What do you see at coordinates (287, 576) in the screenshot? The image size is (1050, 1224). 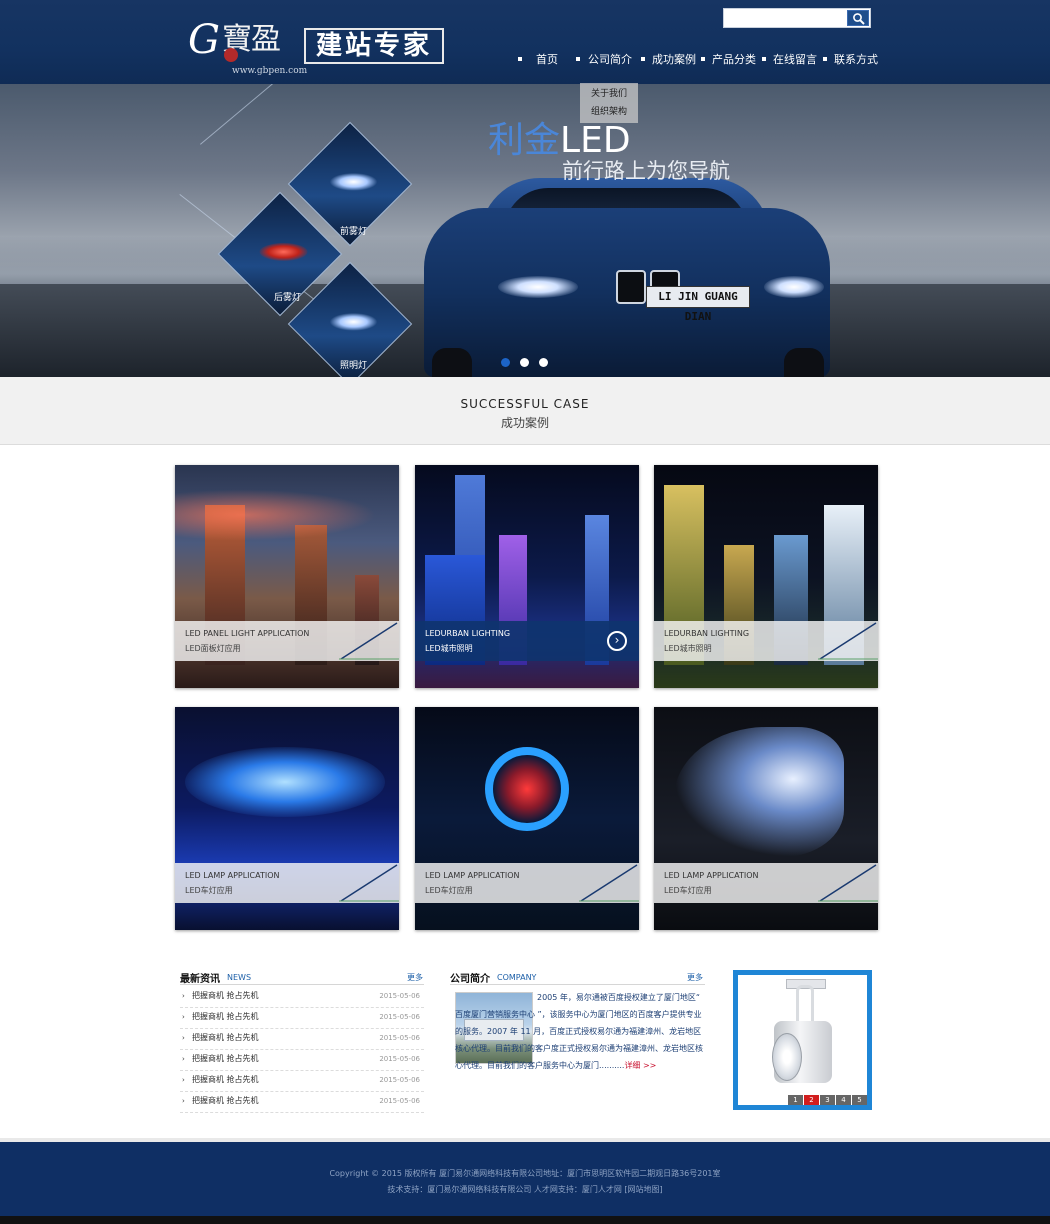 I see `case-card: LED PANEL LIGHT APPLICATION LED面板灯应用` at bounding box center [287, 576].